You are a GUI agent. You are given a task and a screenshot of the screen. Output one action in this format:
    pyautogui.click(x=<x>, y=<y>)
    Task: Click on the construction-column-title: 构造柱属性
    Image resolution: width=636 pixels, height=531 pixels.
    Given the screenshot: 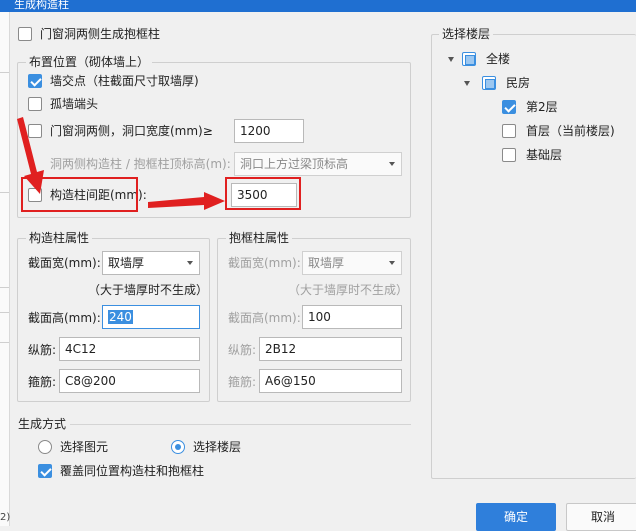 What is the action you would take?
    pyautogui.click(x=59, y=238)
    